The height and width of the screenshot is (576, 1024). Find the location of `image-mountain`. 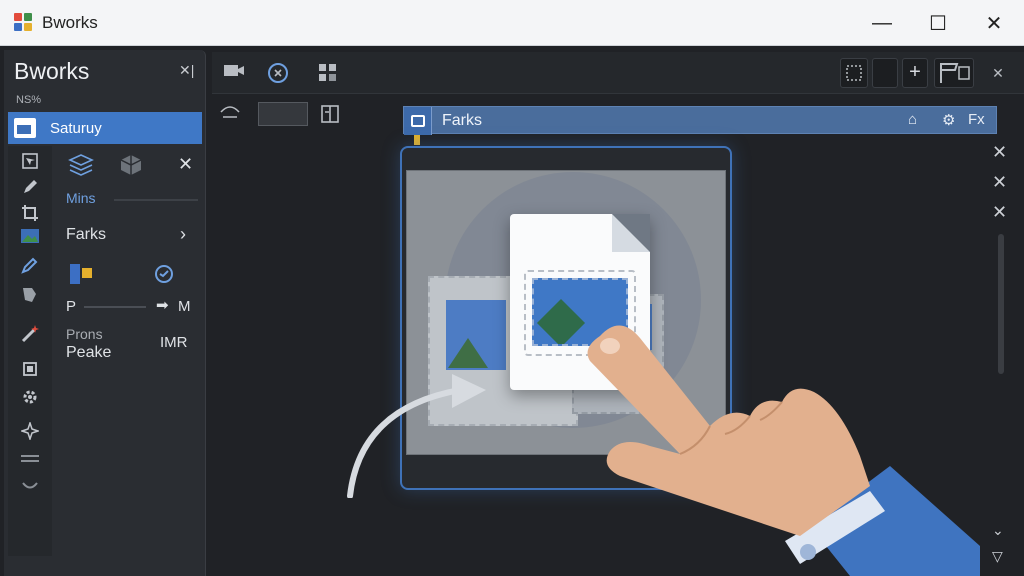

image-mountain is located at coordinates (468, 353).